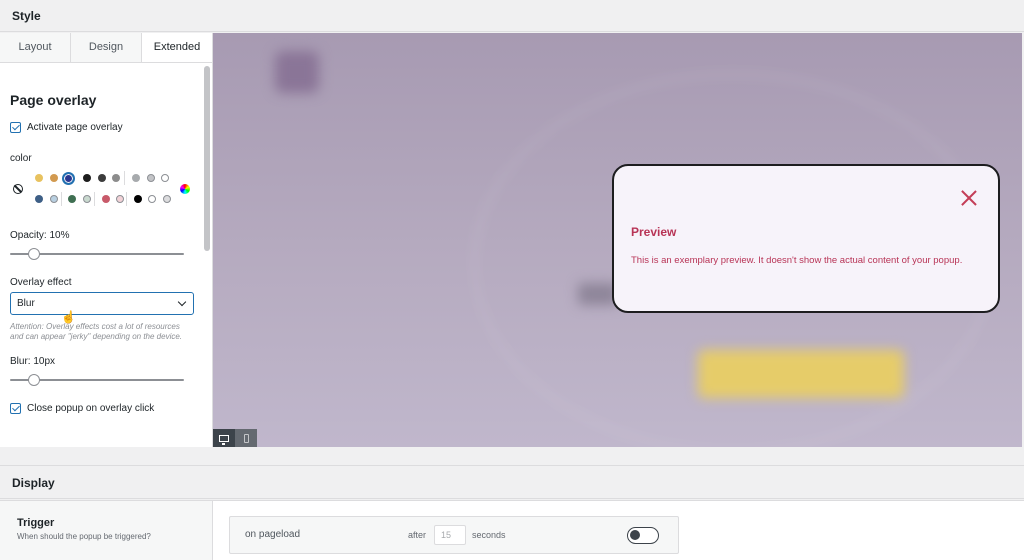 The height and width of the screenshot is (560, 1024). I want to click on desktop-view-button, so click(224, 438).